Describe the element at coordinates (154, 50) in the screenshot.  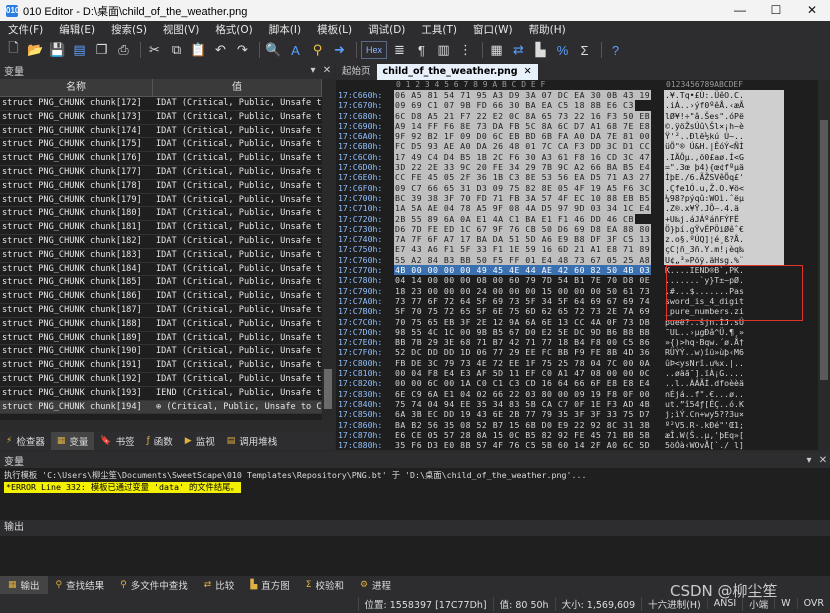
I see `cut-icon: ✂` at that location.